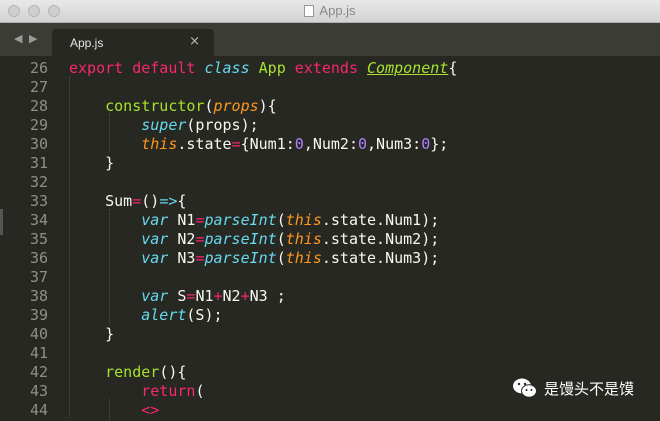 This screenshot has height=421, width=660. Describe the element at coordinates (38, 163) in the screenshot. I see `line-number: 31` at that location.